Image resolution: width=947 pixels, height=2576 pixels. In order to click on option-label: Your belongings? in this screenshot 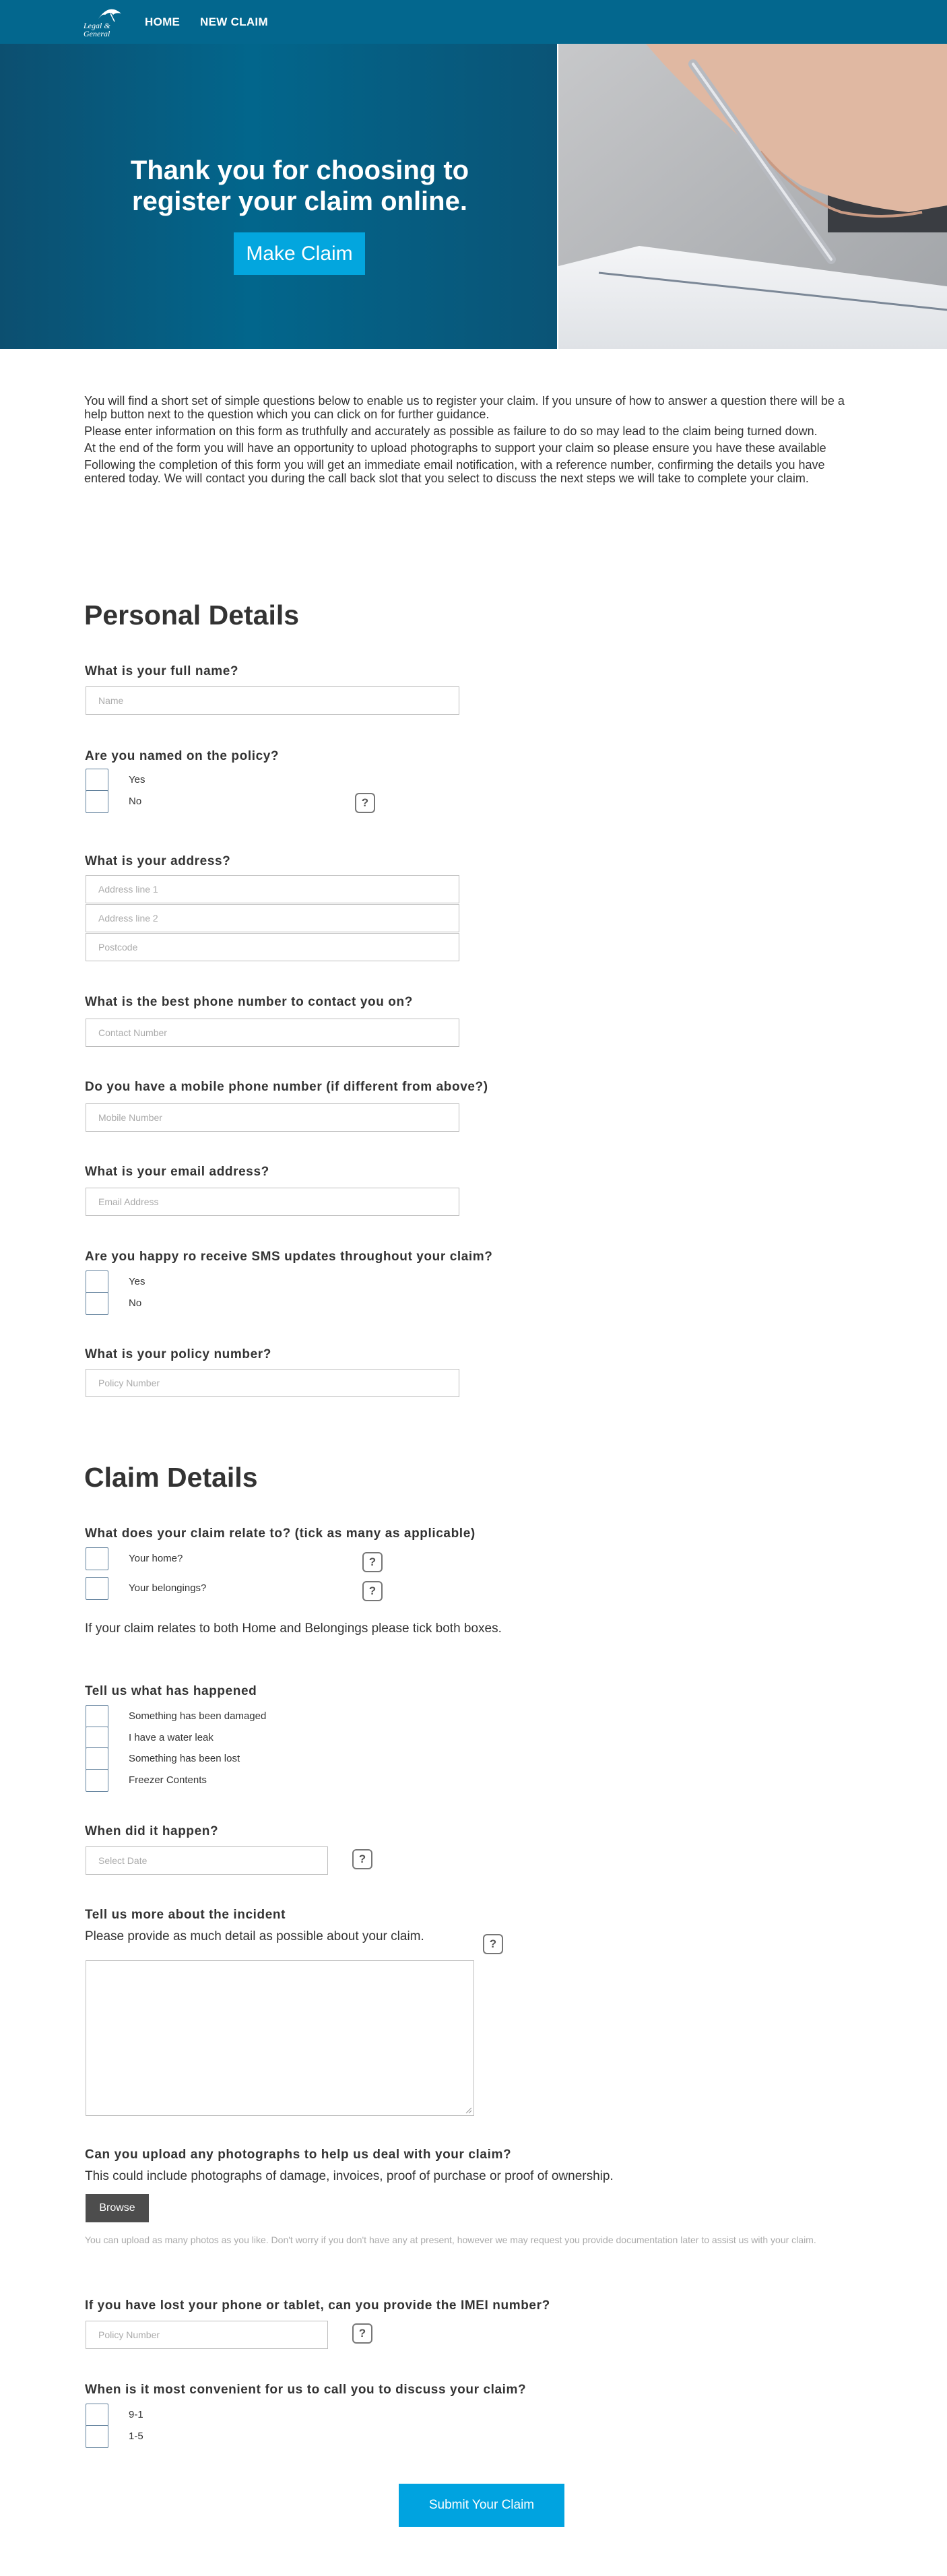, I will do `click(168, 1588)`.